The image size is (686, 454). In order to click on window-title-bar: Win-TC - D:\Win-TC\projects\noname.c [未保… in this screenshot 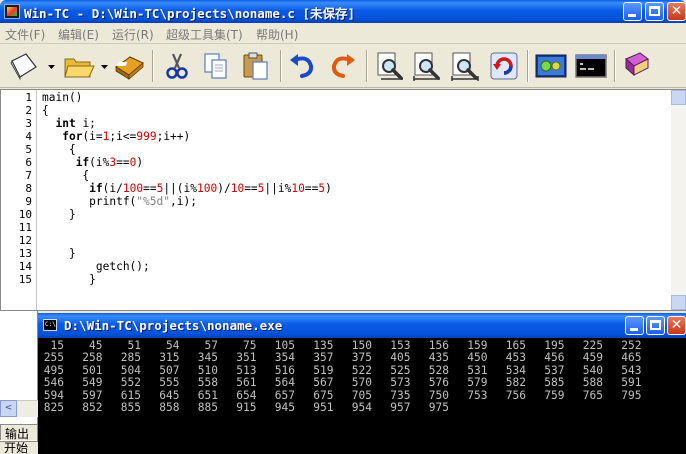, I will do `click(343, 11)`.